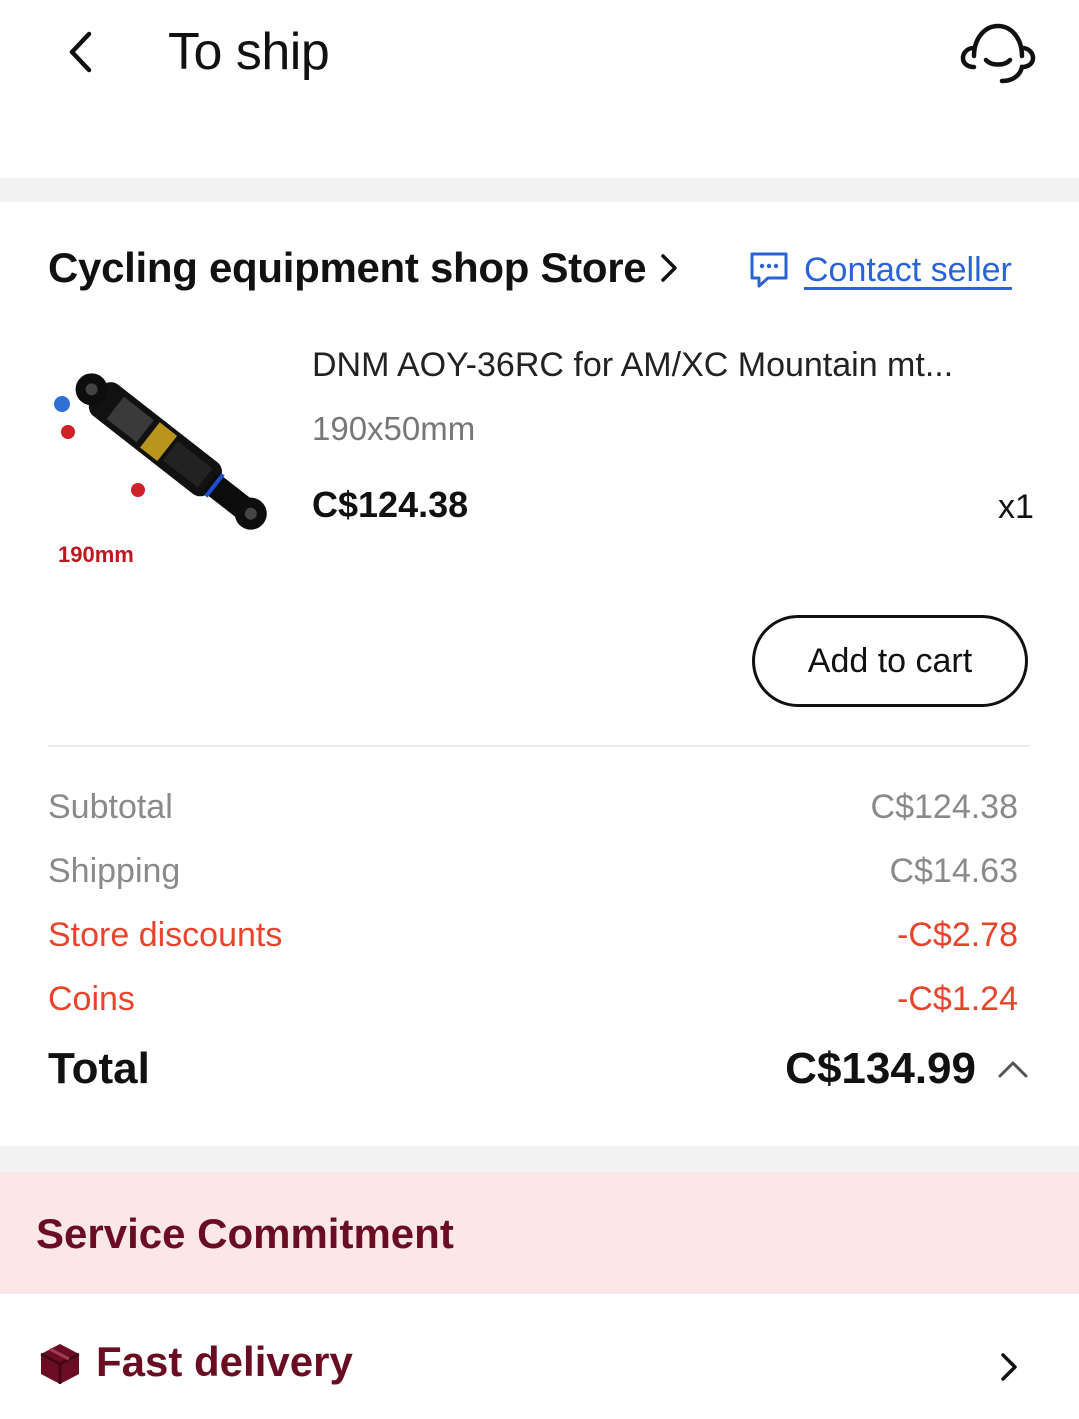 This screenshot has width=1079, height=1419. Describe the element at coordinates (114, 871) in the screenshot. I see `summary-label: Shipping` at that location.